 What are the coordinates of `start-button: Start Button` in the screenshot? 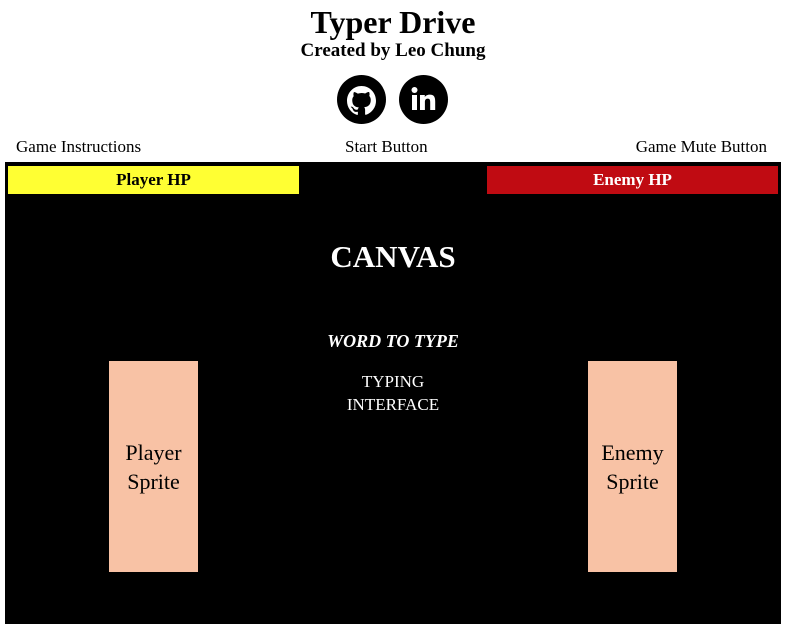 It's located at (386, 147).